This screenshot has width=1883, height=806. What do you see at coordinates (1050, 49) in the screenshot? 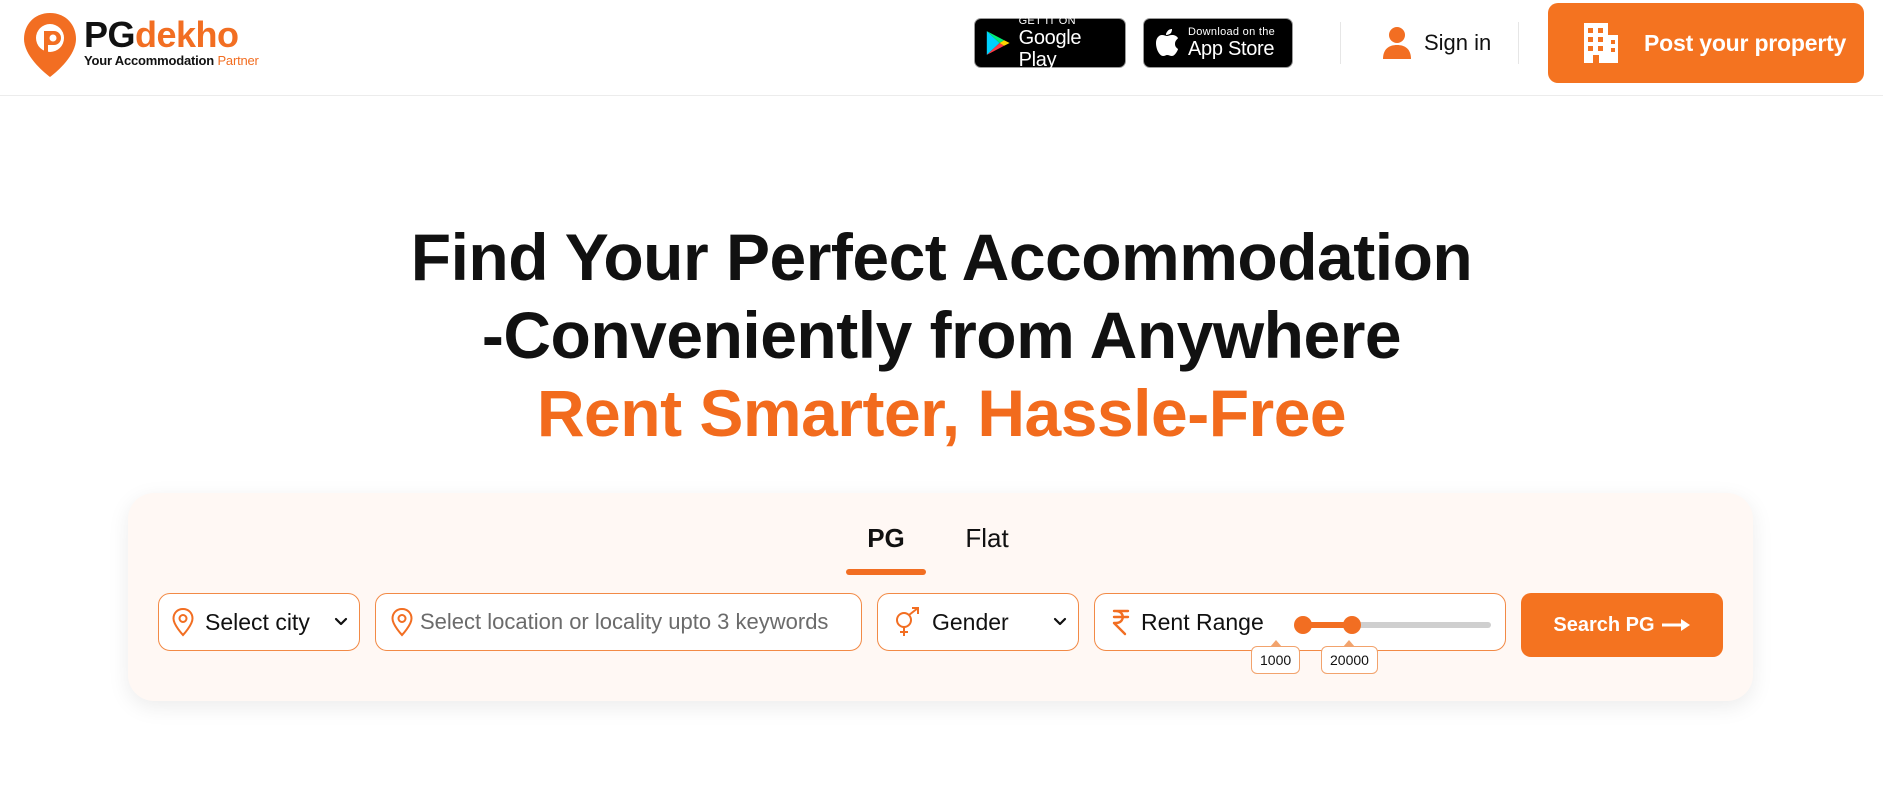
I see `google-play-big-text: Google Play` at bounding box center [1050, 49].